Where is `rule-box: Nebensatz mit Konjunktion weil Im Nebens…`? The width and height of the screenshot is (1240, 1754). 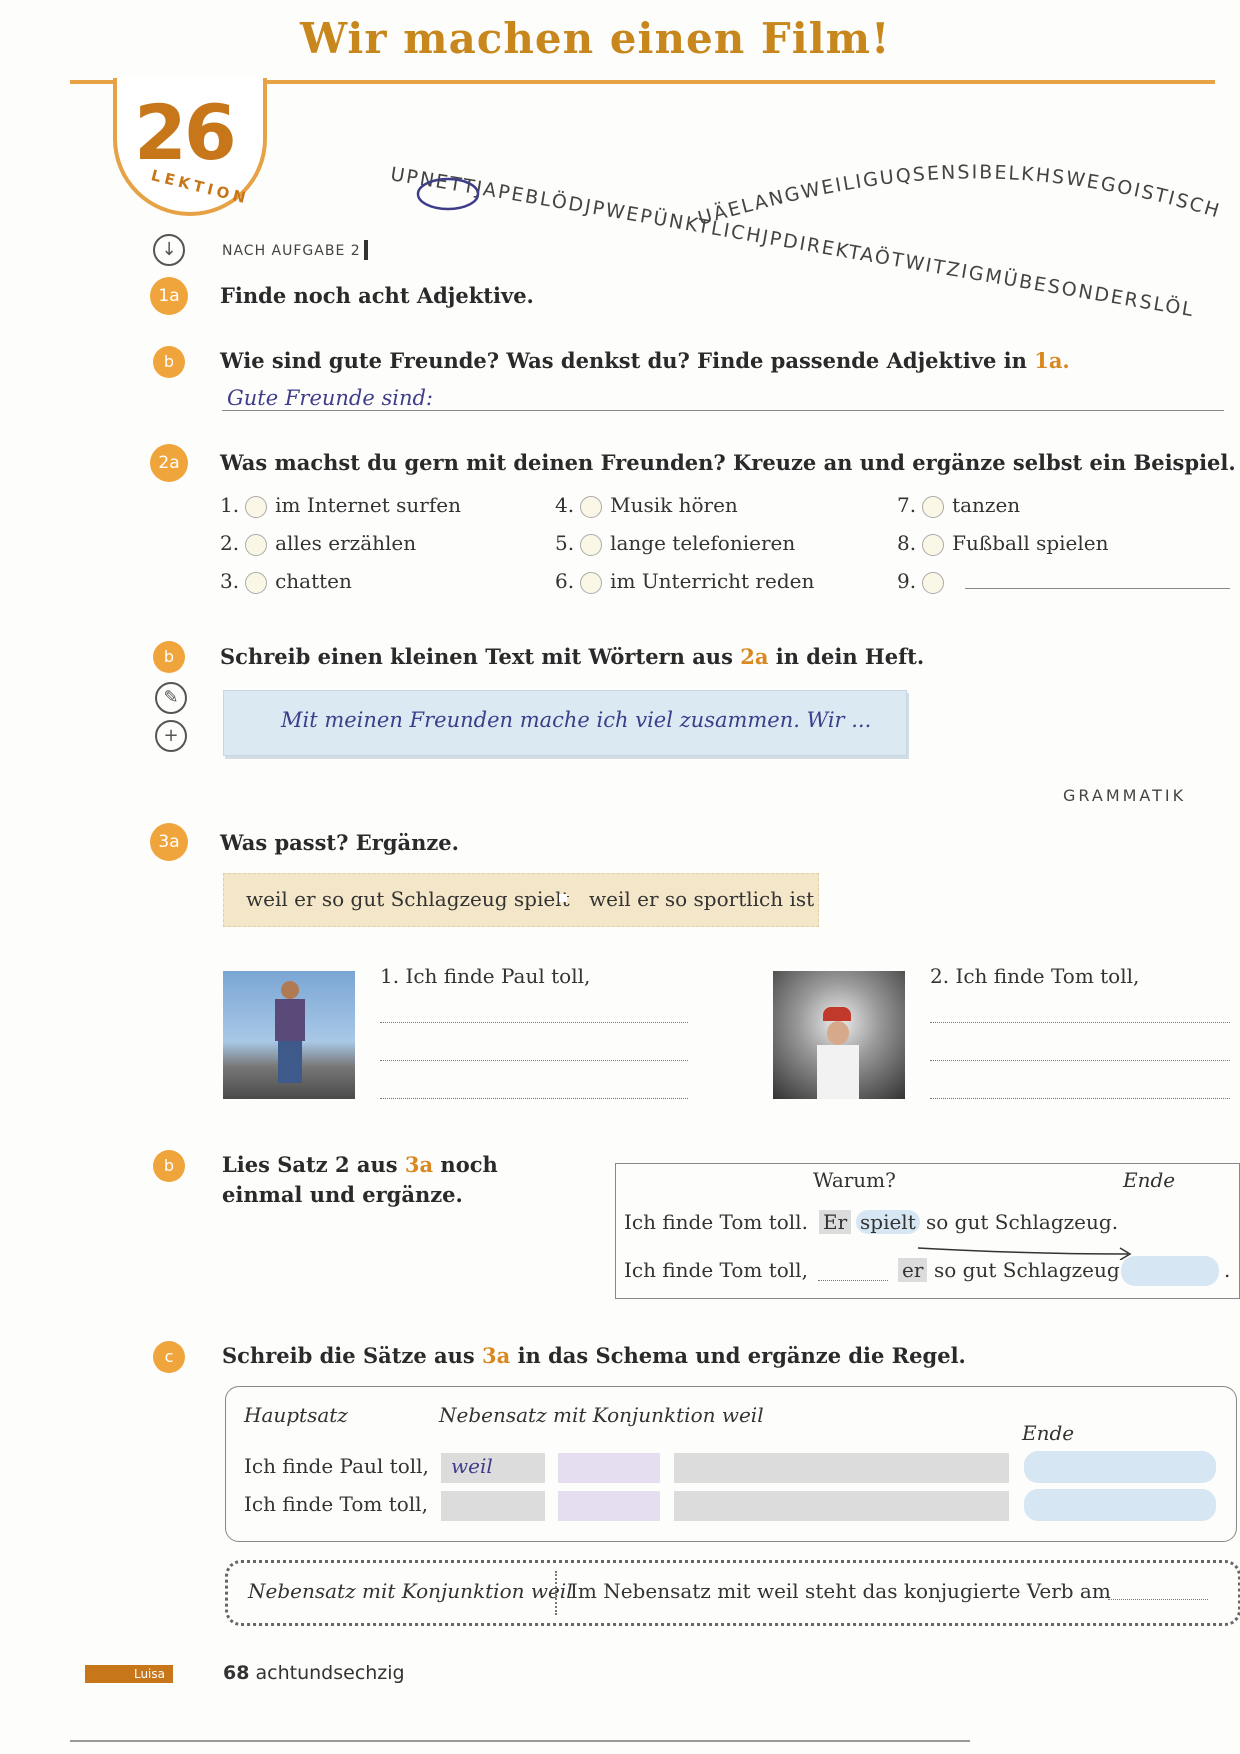
rule-box: Nebensatz mit Konjunktion weil Im Nebens… is located at coordinates (732, 1593).